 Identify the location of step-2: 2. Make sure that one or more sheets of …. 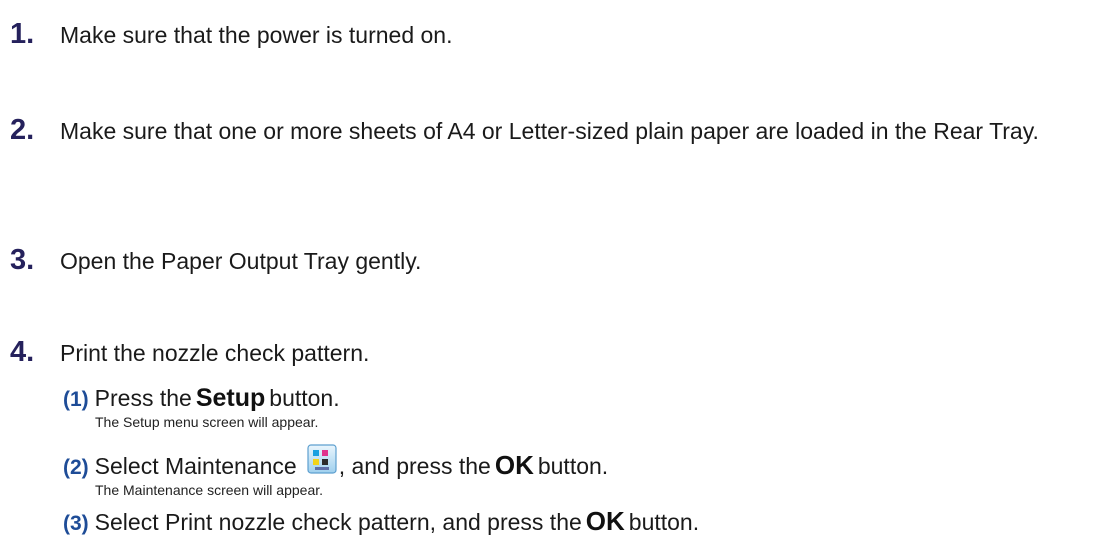
(555, 130).